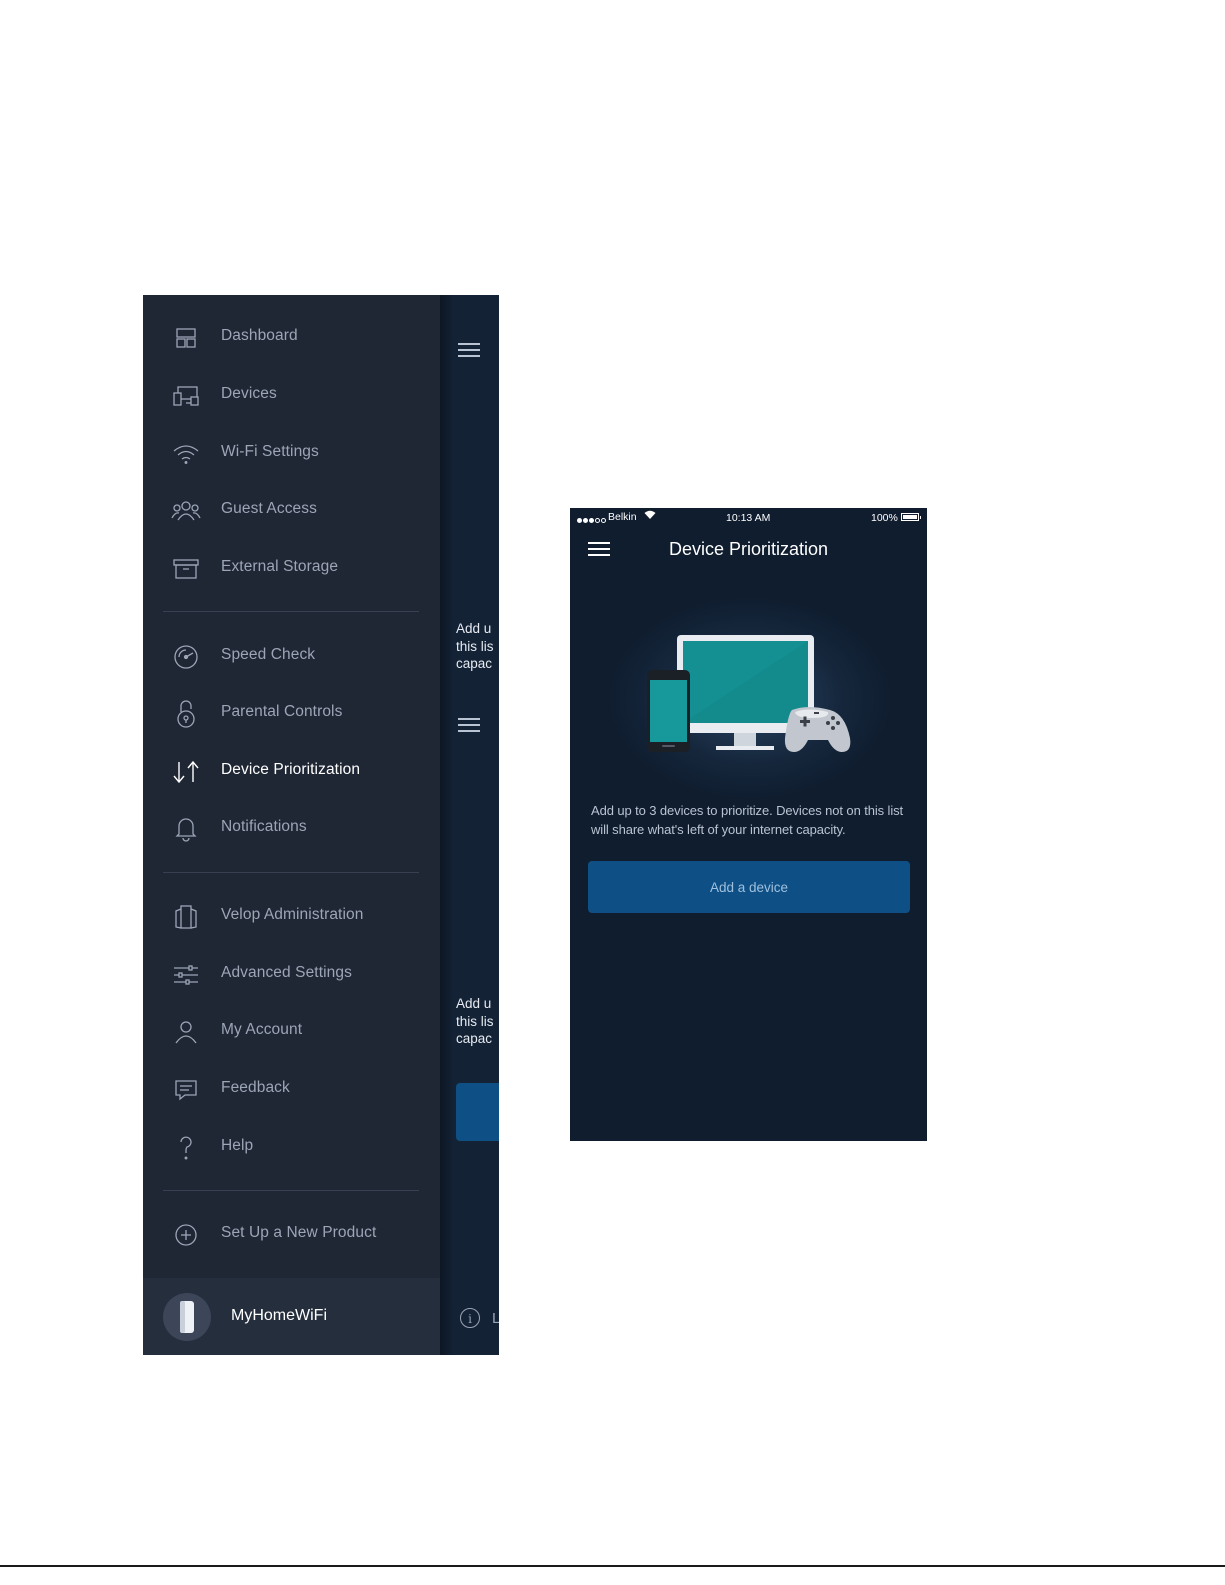 This screenshot has height=1585, width=1225. I want to click on partial-footer-text: L, so click(495, 1318).